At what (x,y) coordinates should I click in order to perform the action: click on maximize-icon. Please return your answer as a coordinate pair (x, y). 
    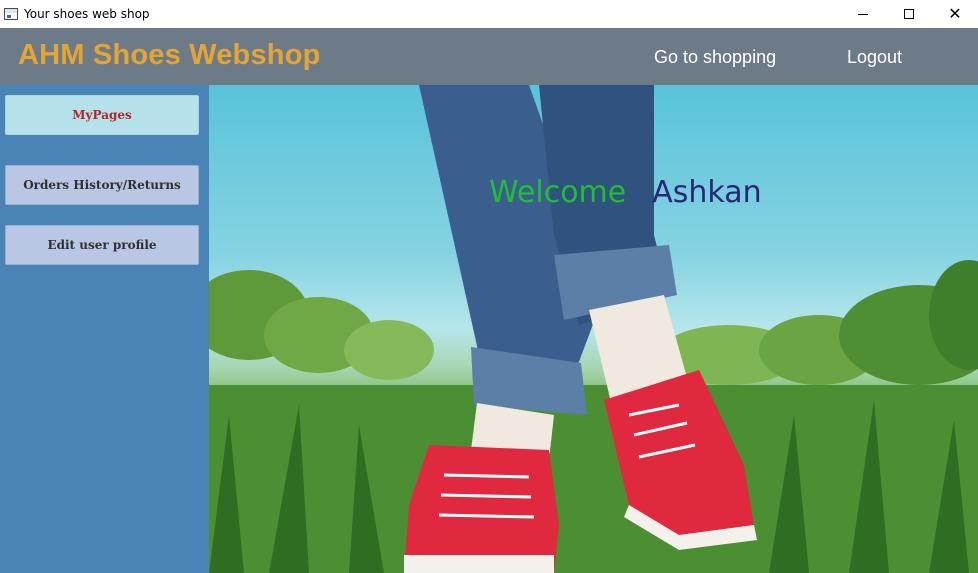
    Looking at the image, I should click on (909, 14).